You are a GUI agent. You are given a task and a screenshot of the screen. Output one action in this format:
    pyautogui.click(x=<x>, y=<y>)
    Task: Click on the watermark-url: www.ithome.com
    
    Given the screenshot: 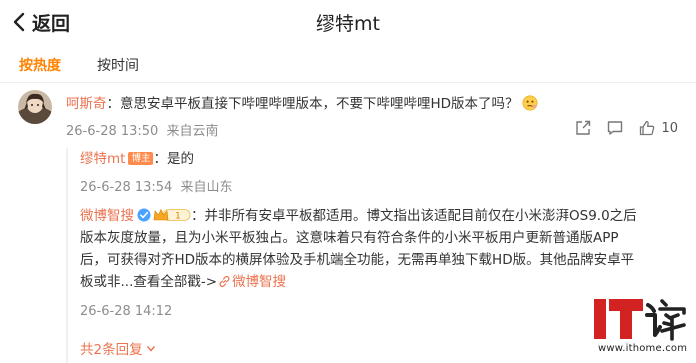 What is the action you would take?
    pyautogui.click(x=643, y=348)
    